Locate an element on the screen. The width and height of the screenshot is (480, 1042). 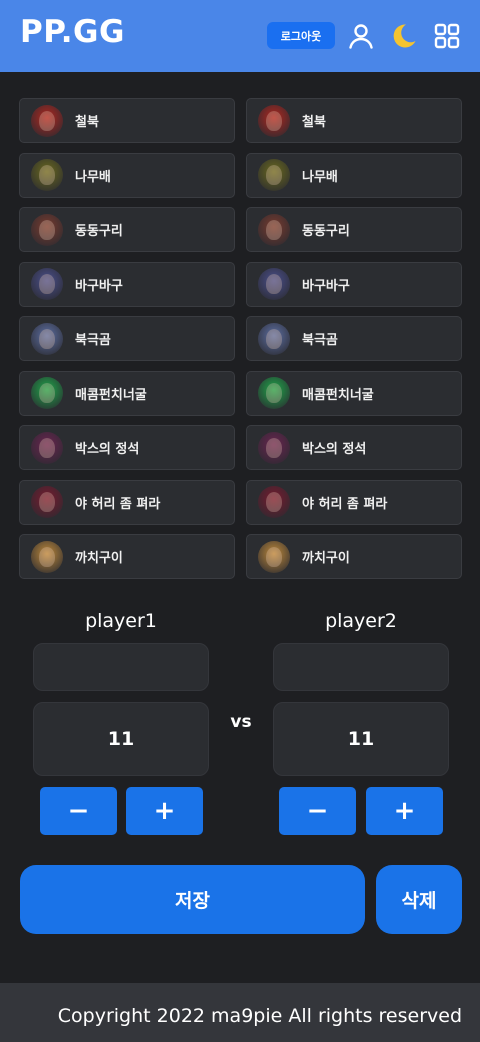
player2-name-input is located at coordinates (361, 667).